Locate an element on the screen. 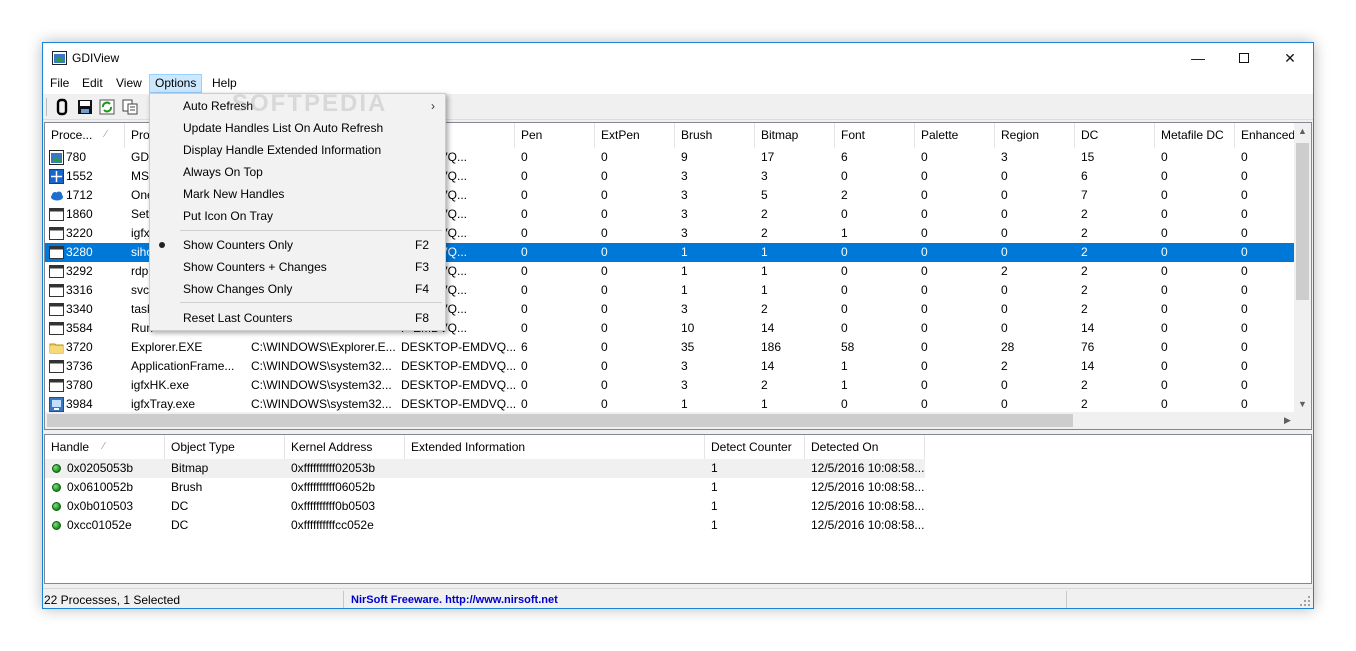 This screenshot has width=1356, height=651. cell-bitmap: 17 is located at coordinates (768, 157).